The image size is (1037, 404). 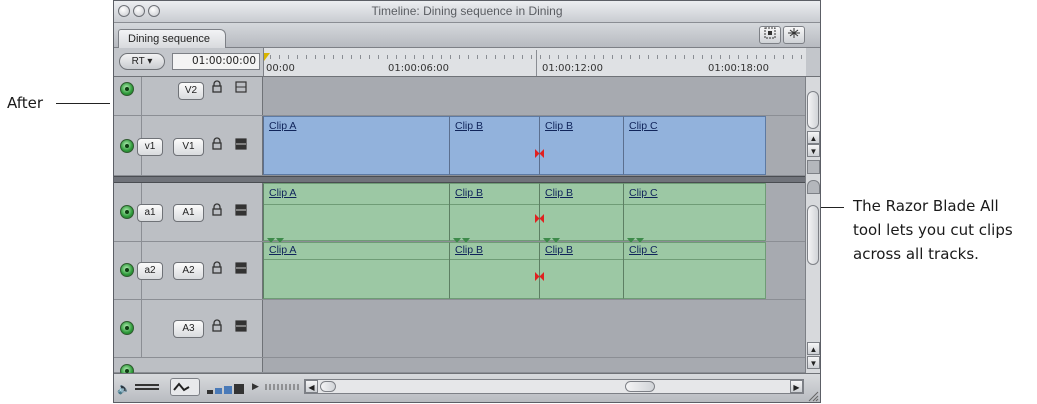 I want to click on expand-arrow-icon: ▶, so click(x=255, y=386).